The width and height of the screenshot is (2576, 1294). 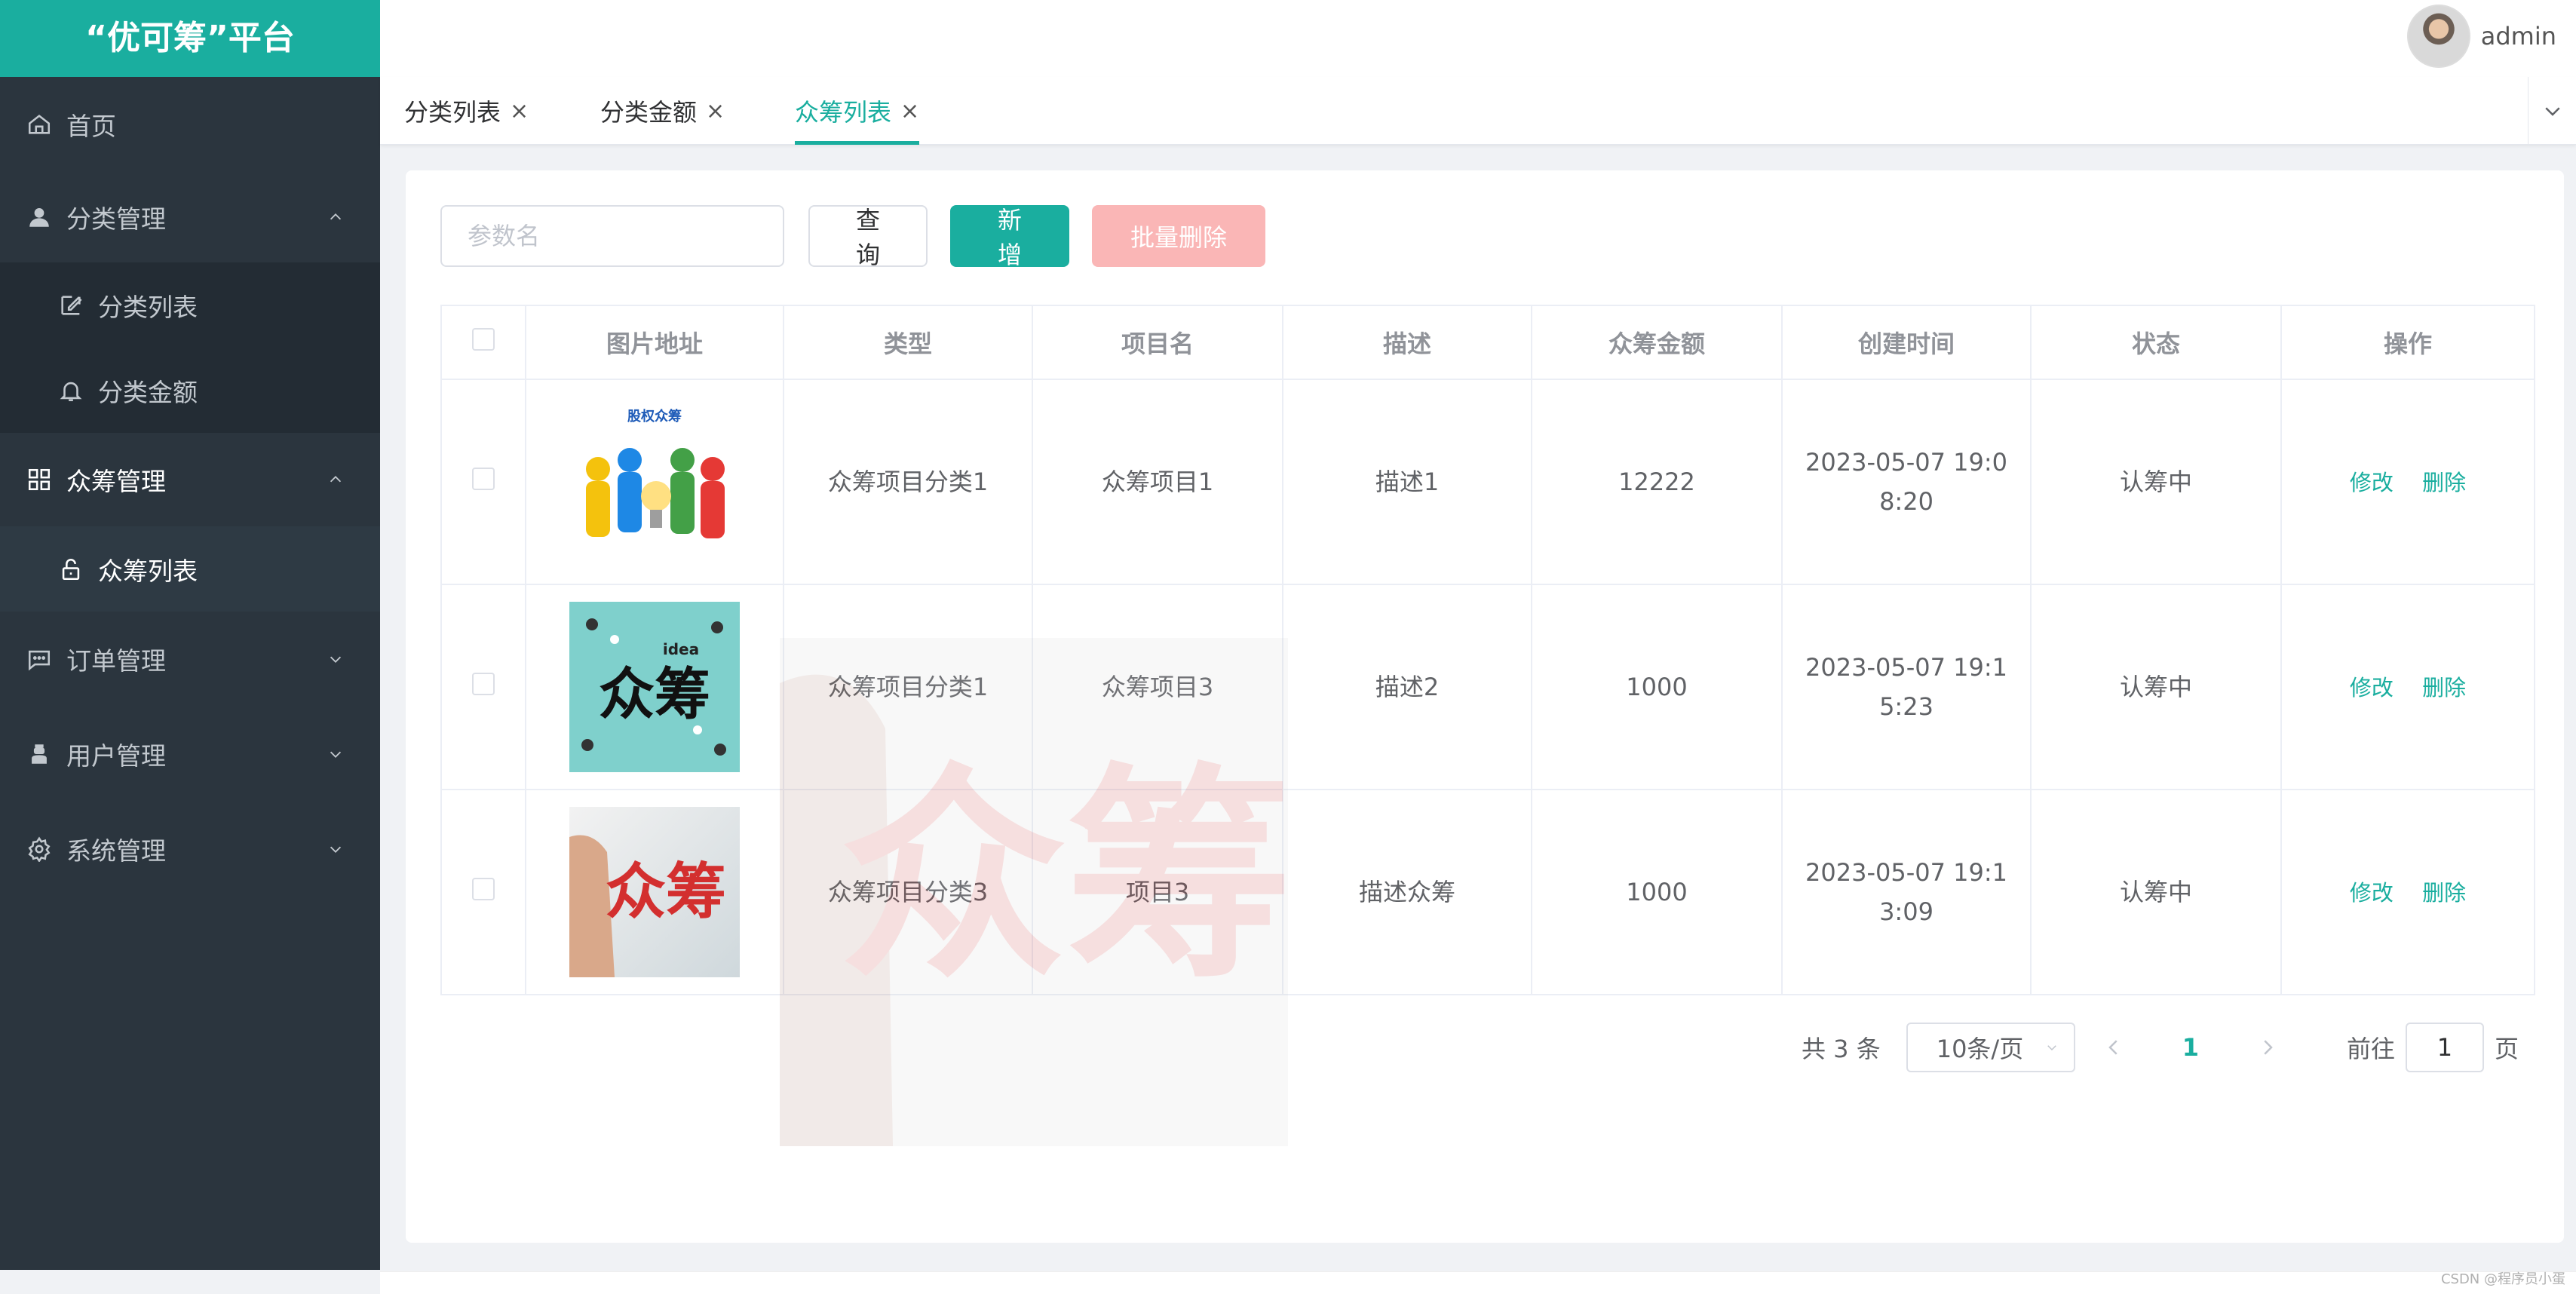 I want to click on chevron-up-icon, so click(x=336, y=480).